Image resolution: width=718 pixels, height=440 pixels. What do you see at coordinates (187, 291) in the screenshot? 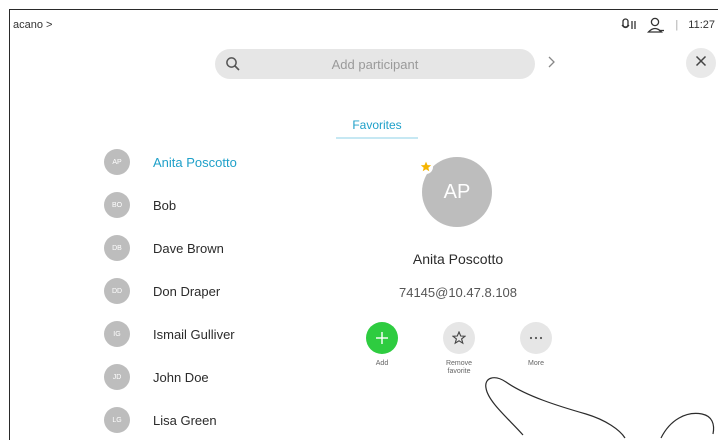
I see `contact-name: Don Draper` at bounding box center [187, 291].